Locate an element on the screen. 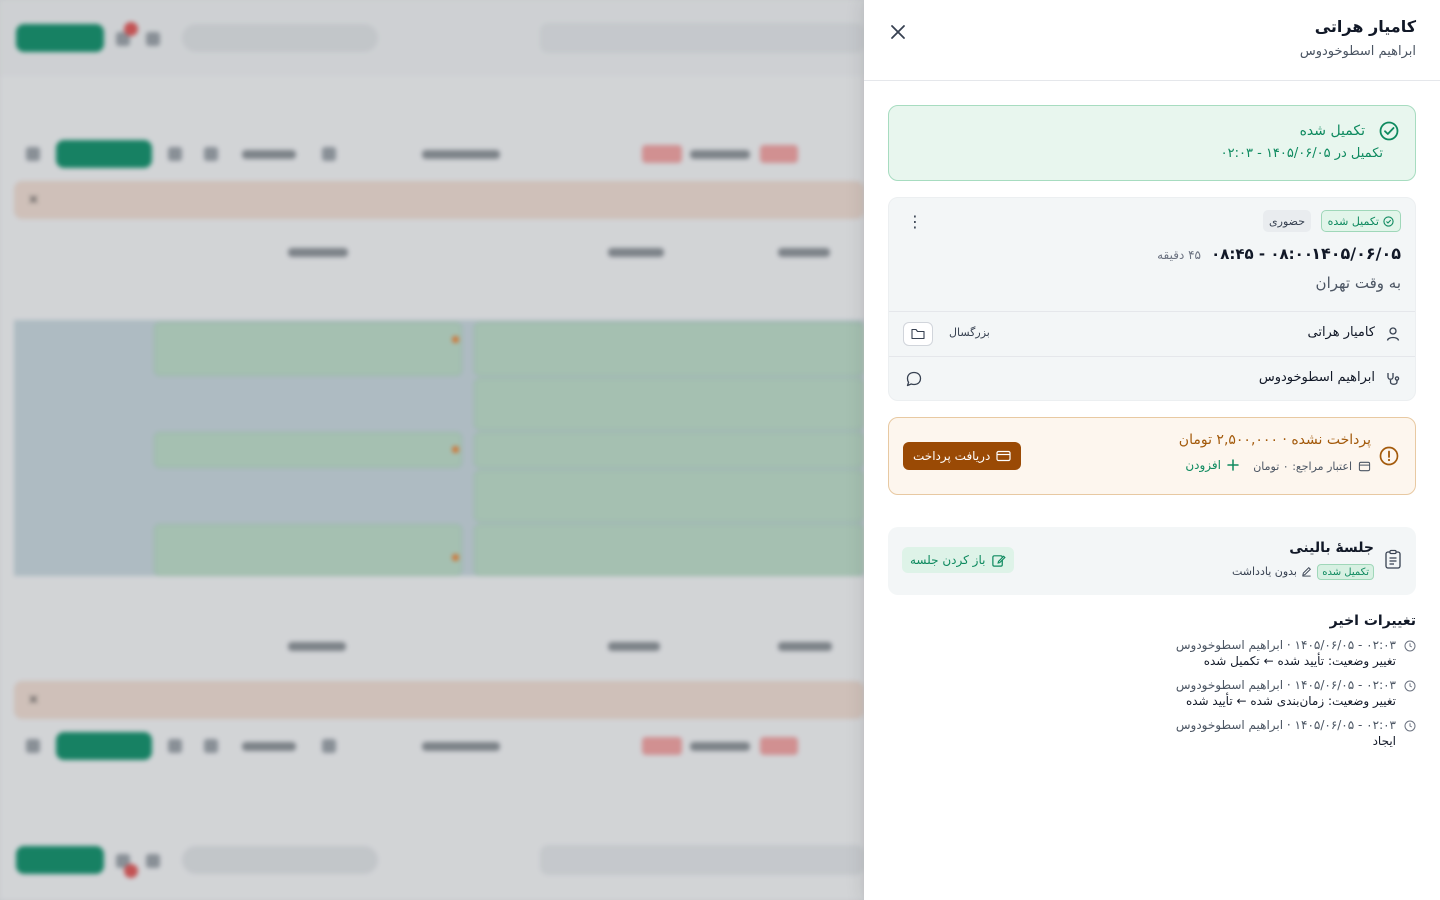 This screenshot has width=1440, height=900. close-icon is located at coordinates (898, 32).